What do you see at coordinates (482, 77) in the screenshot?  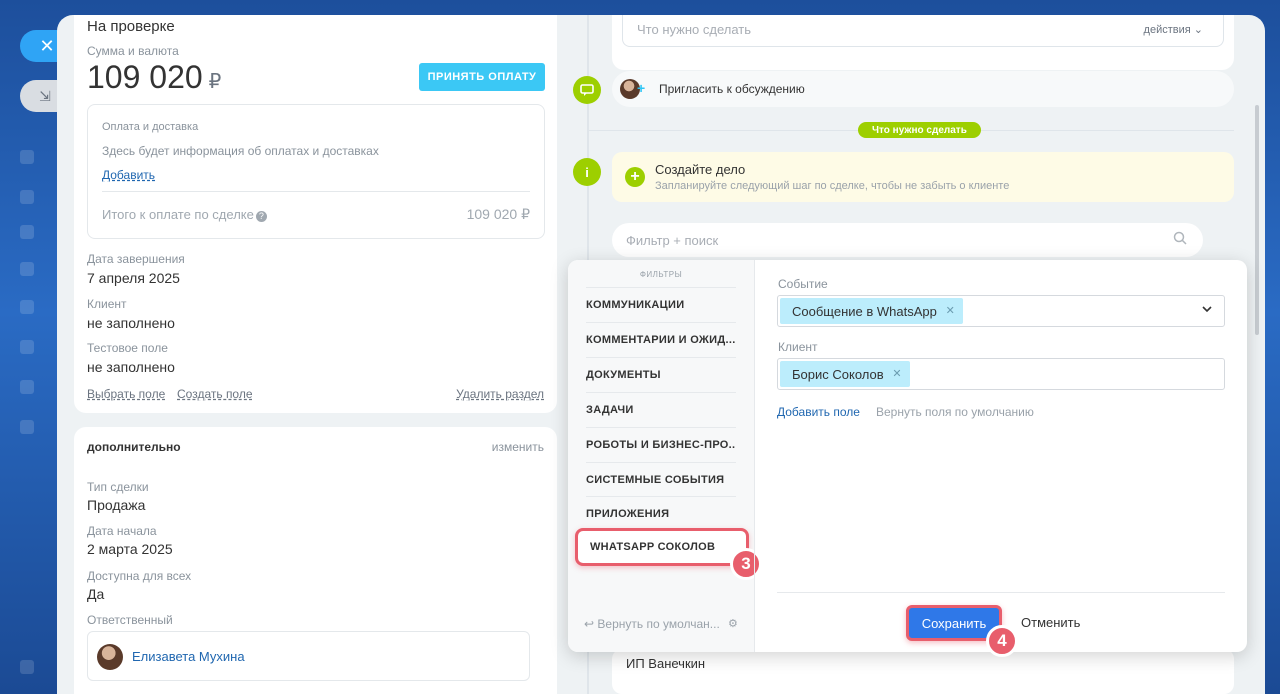 I see `accept-payment-button: ПРИНЯТЬ ОПЛАТУ` at bounding box center [482, 77].